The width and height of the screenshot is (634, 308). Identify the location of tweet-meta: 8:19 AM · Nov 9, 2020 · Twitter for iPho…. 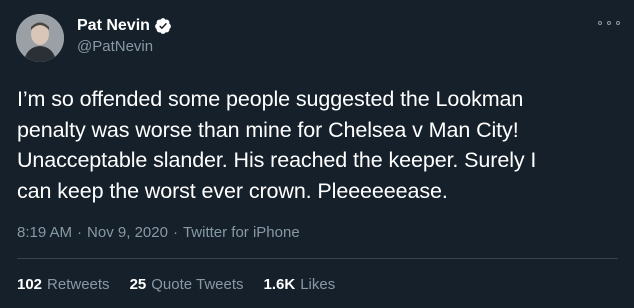
(158, 233).